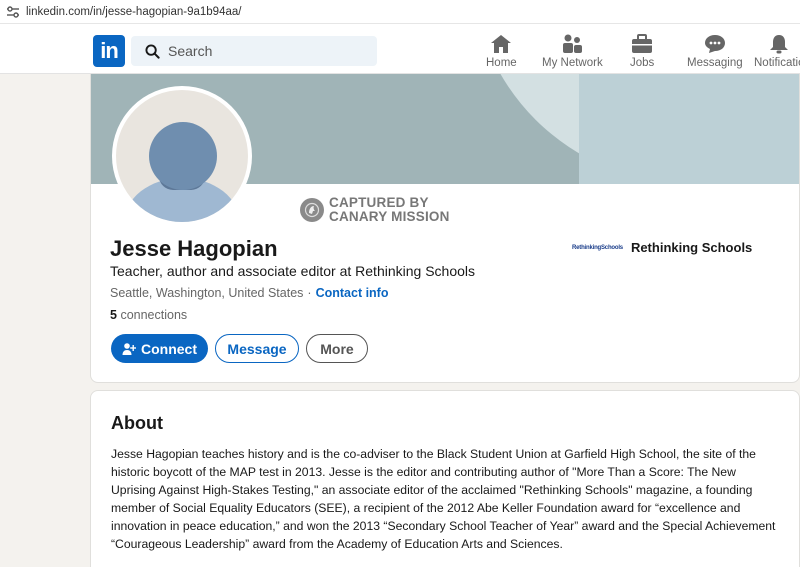 This screenshot has width=800, height=567. I want to click on nav-home-label: Home, so click(501, 63).